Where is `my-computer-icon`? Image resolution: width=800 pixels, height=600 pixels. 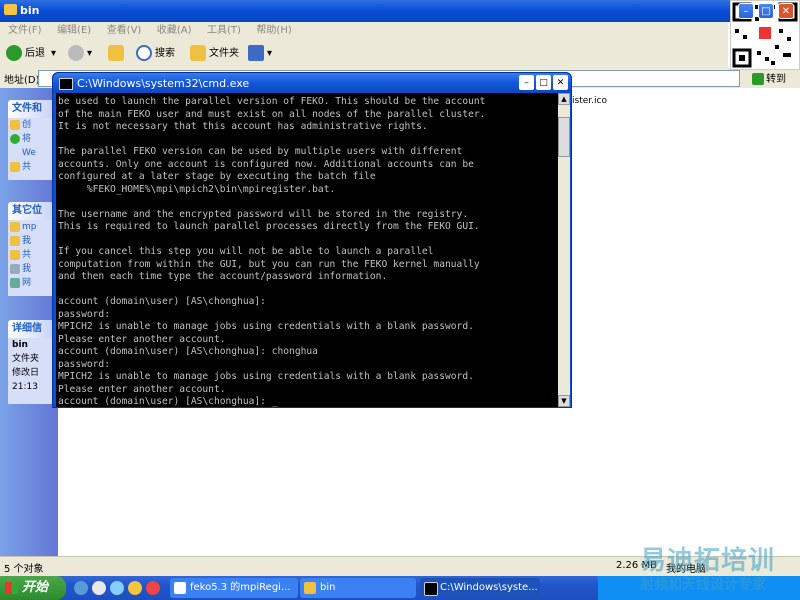 my-computer-icon is located at coordinates (15, 269).